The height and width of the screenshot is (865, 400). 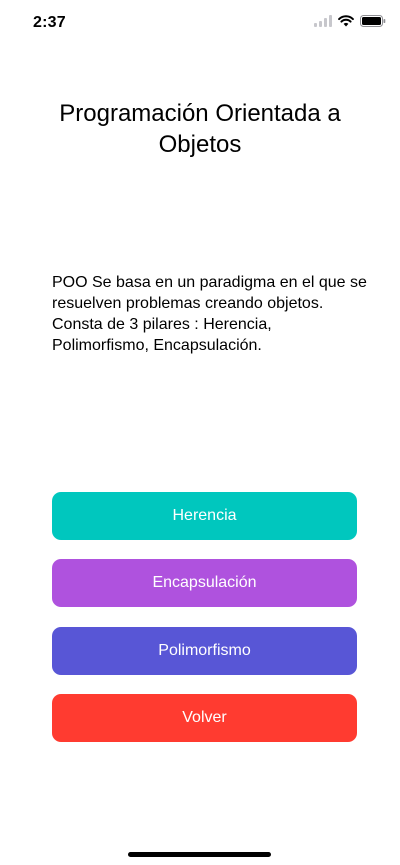 I want to click on polimorfismo-button: Polimorfismo, so click(x=204, y=651).